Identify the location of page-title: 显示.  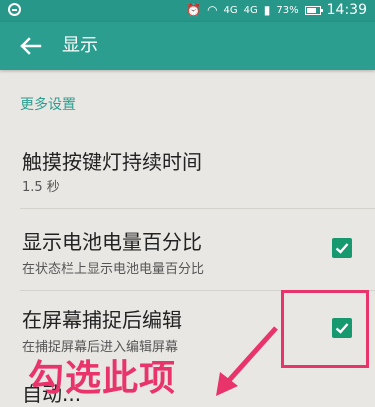
(80, 45).